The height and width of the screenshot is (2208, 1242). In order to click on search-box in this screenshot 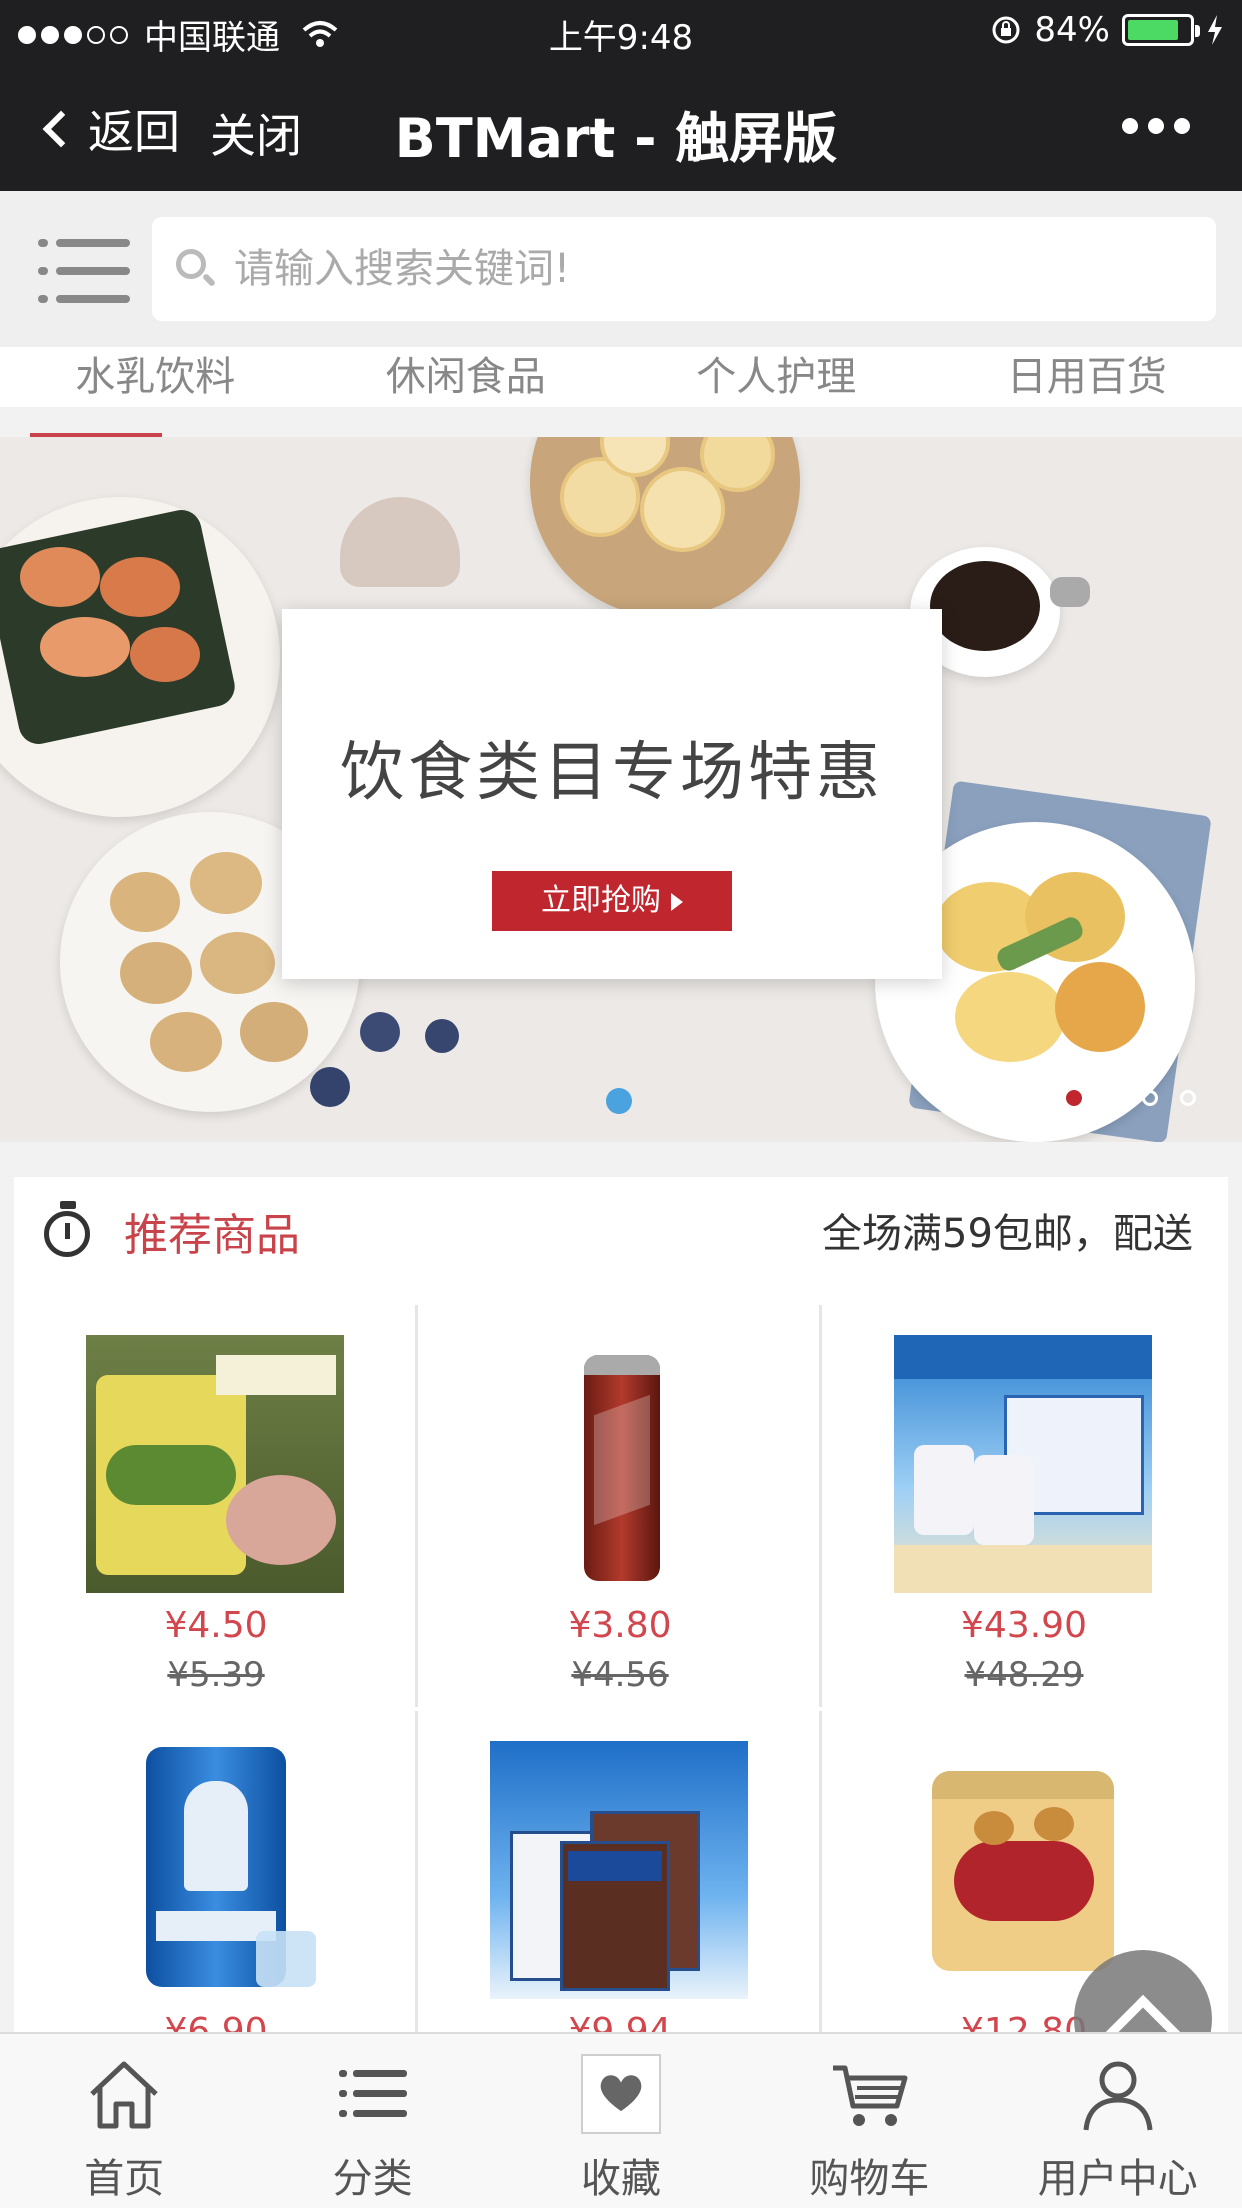, I will do `click(684, 269)`.